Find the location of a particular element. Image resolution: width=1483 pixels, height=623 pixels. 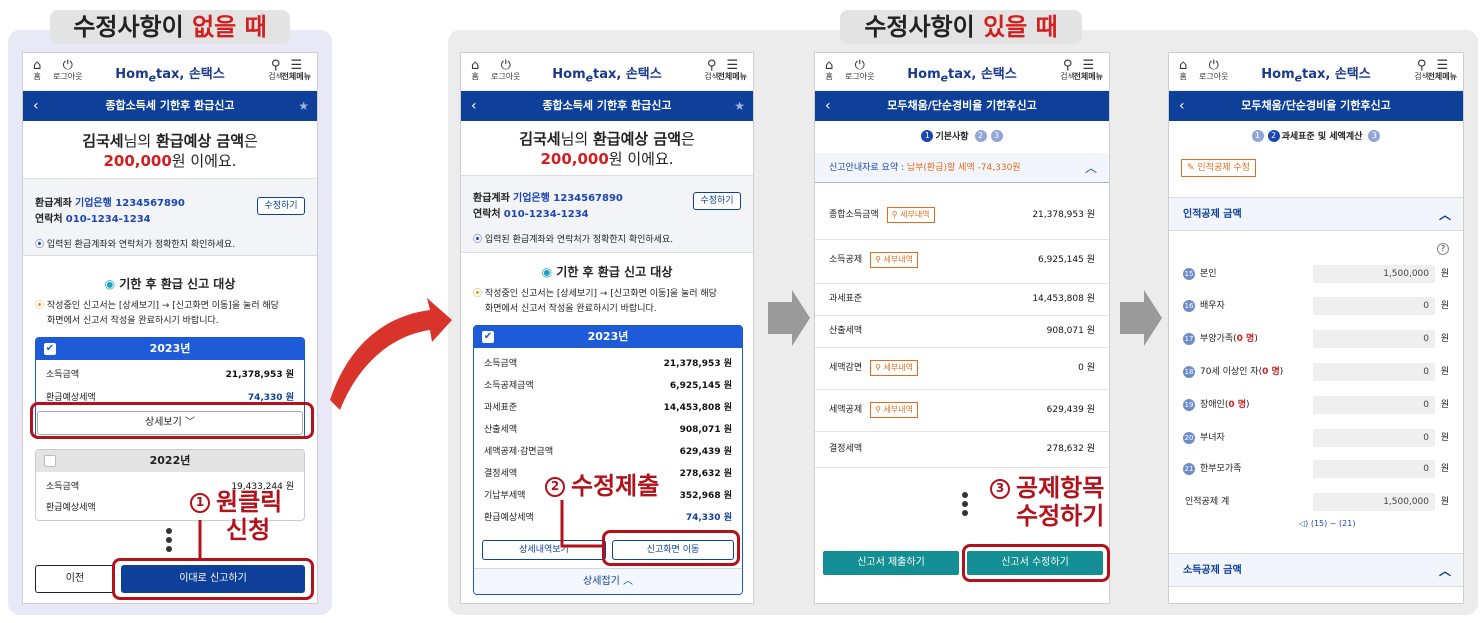

annotation-1-line1: 원클릭 is located at coordinates (249, 502).